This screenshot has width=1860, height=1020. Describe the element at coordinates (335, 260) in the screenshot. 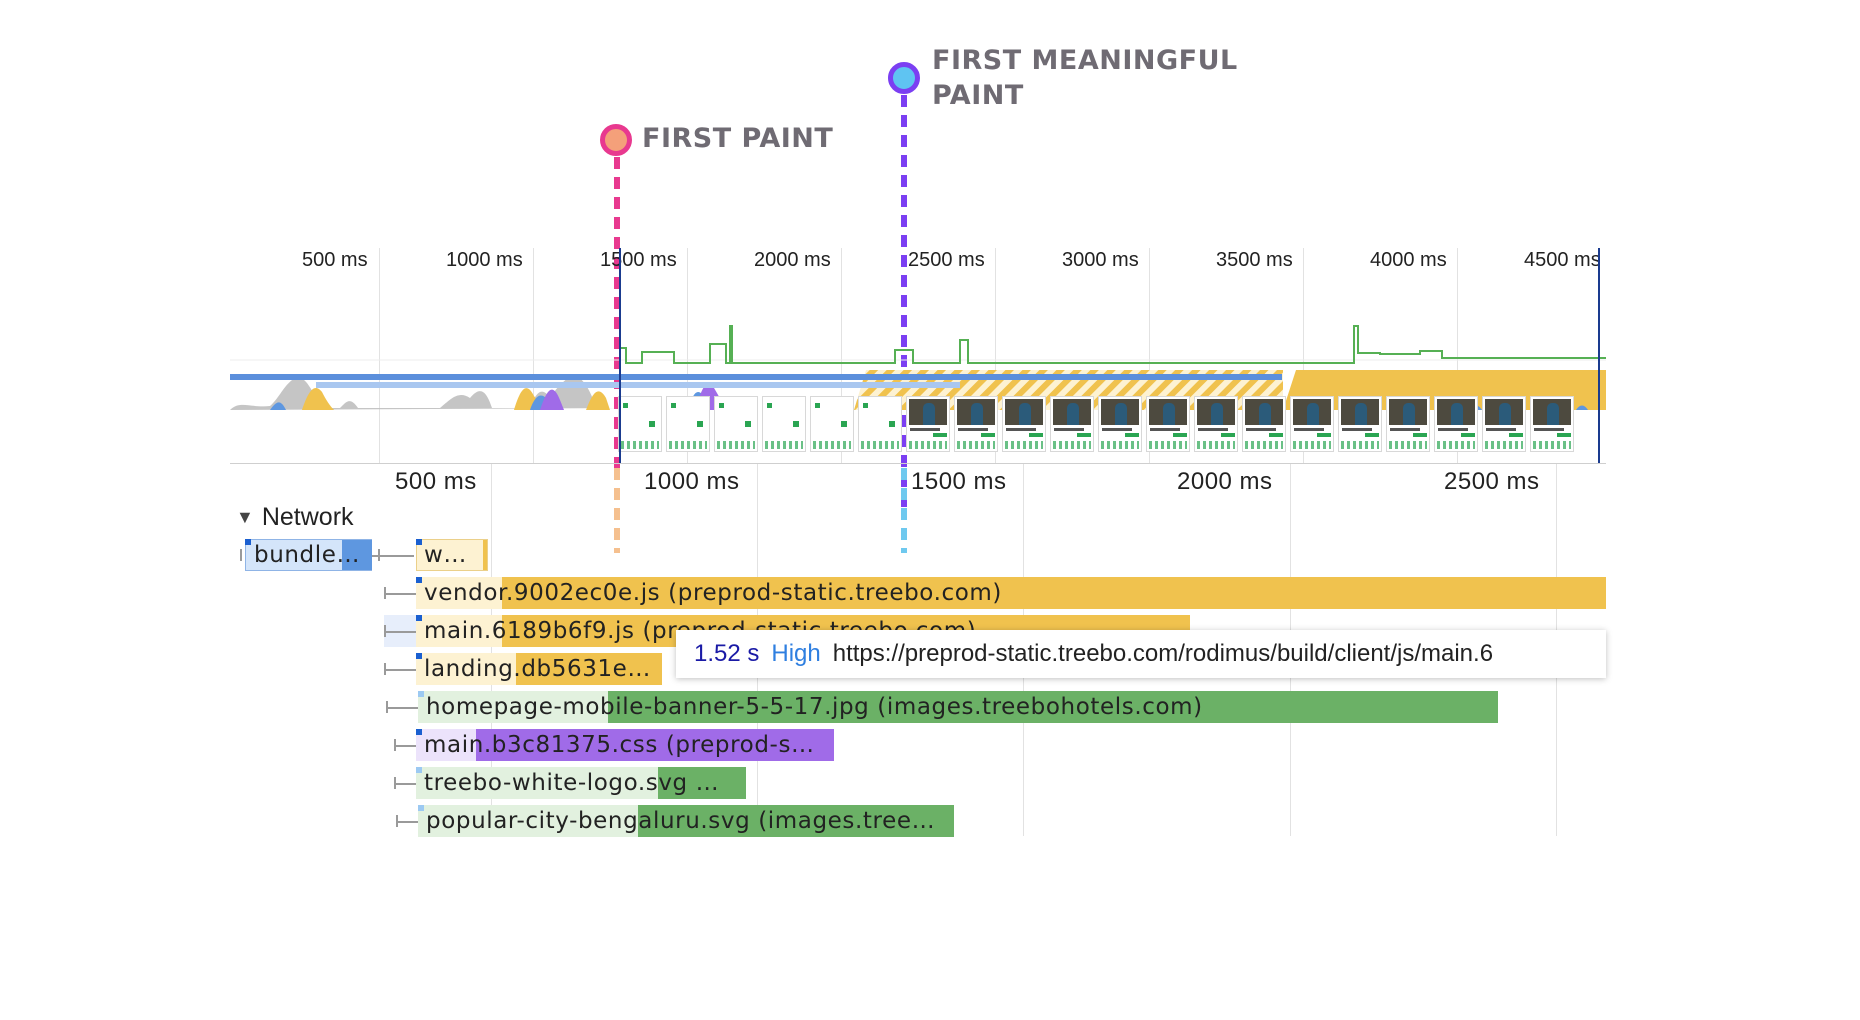

I see `overview-tick-label: 500 ms` at that location.